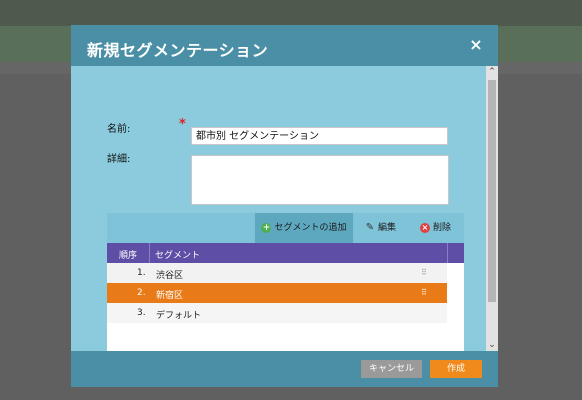 The height and width of the screenshot is (400, 582). Describe the element at coordinates (178, 50) in the screenshot. I see `dialog-title: 新規セグメンテーション` at that location.